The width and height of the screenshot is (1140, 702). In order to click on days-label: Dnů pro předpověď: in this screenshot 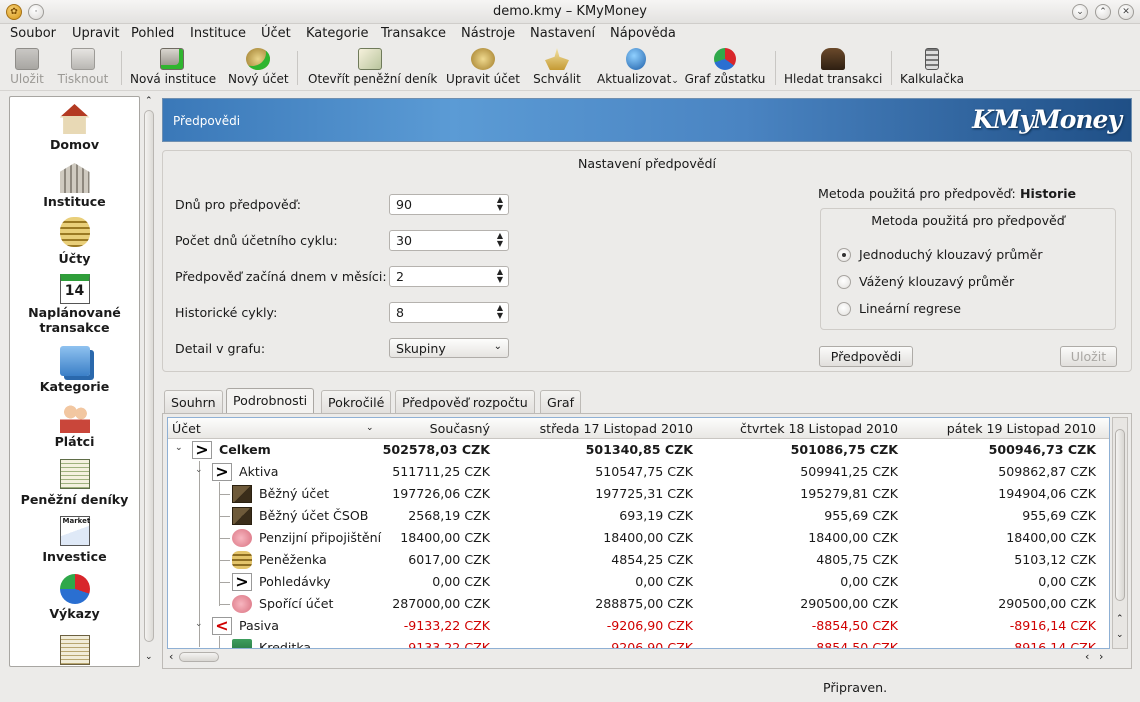, I will do `click(238, 204)`.